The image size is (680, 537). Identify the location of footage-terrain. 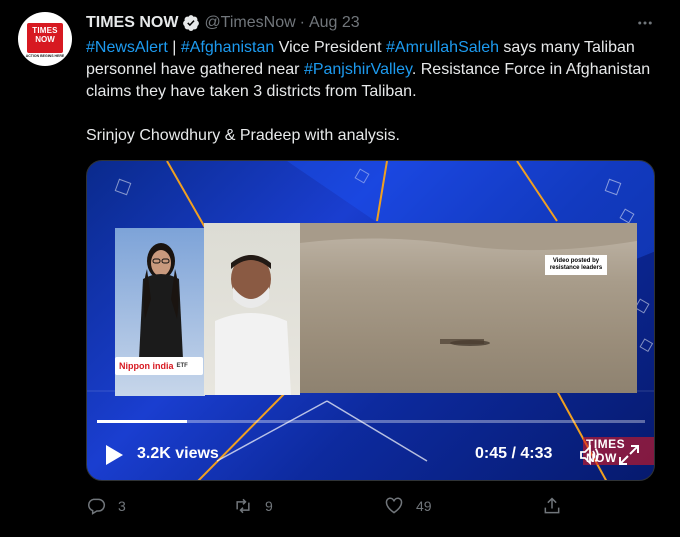
(468, 284).